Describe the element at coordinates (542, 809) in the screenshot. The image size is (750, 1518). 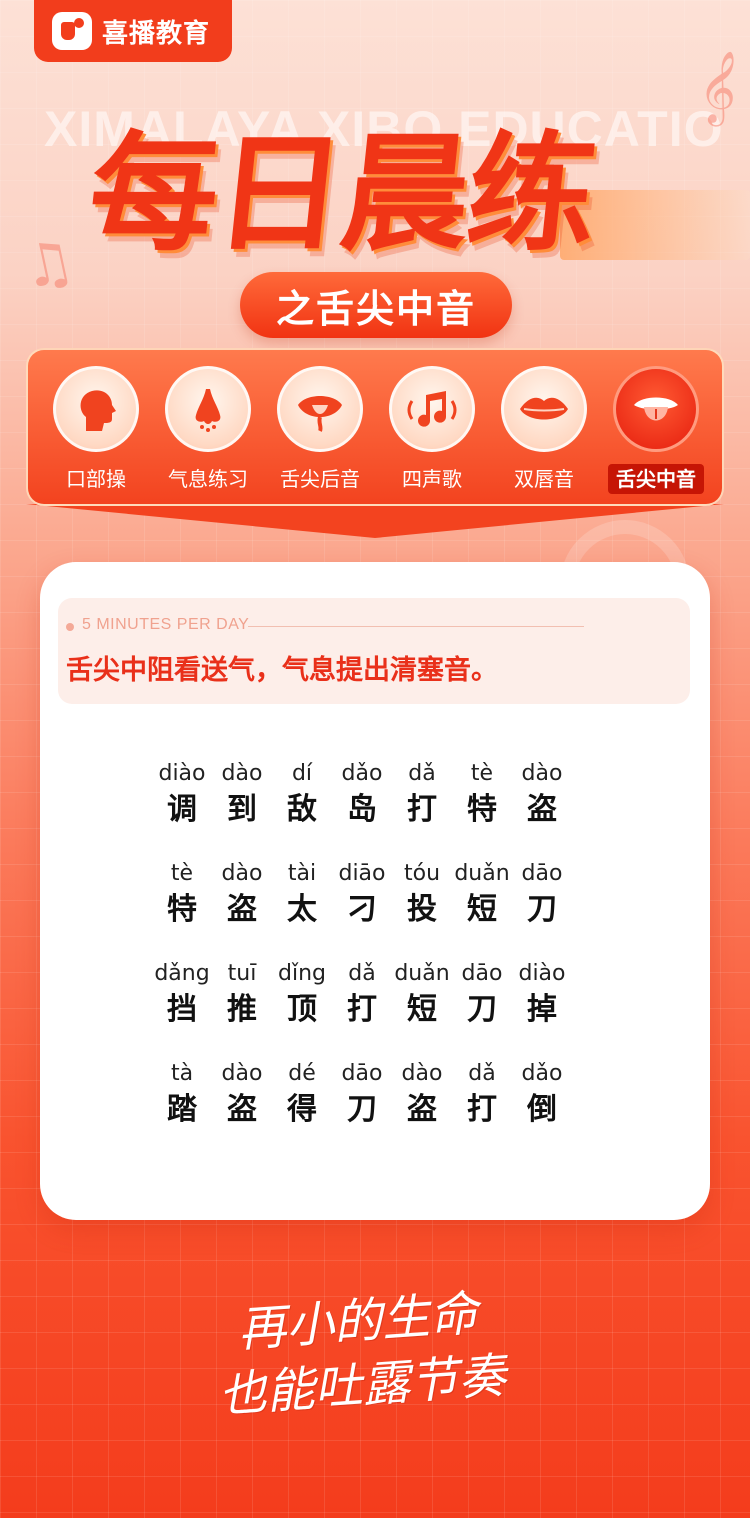
I see `hanzi: 盗` at that location.